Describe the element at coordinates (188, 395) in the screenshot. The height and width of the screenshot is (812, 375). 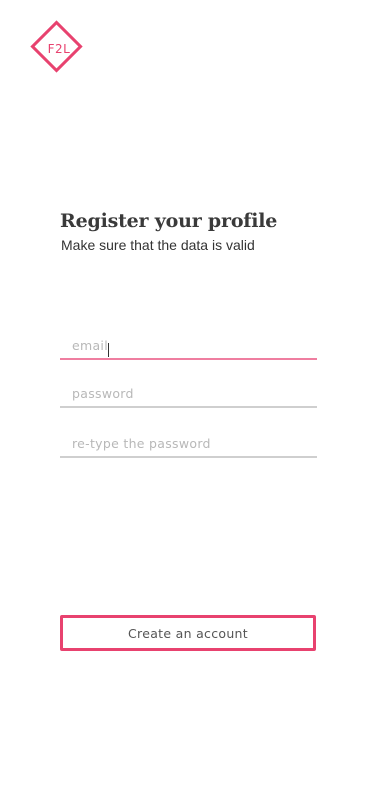
I see `password-field` at that location.